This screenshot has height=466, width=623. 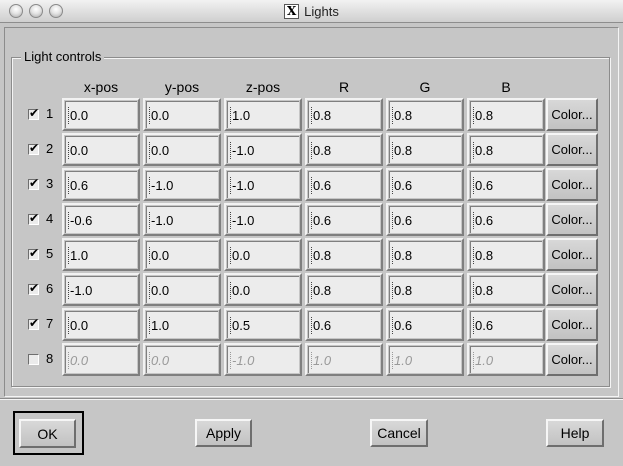 I want to click on x-pos-input: -1.0, so click(x=101, y=289).